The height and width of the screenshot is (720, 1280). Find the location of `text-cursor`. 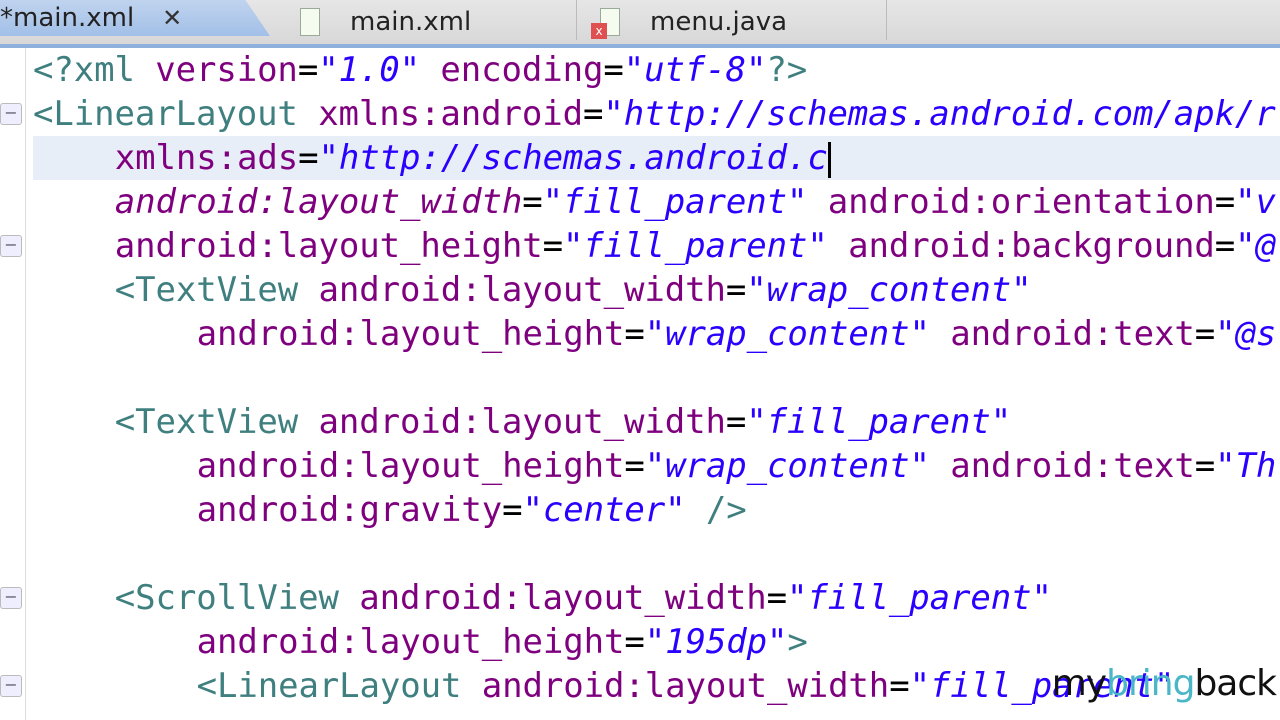

text-cursor is located at coordinates (829, 159).